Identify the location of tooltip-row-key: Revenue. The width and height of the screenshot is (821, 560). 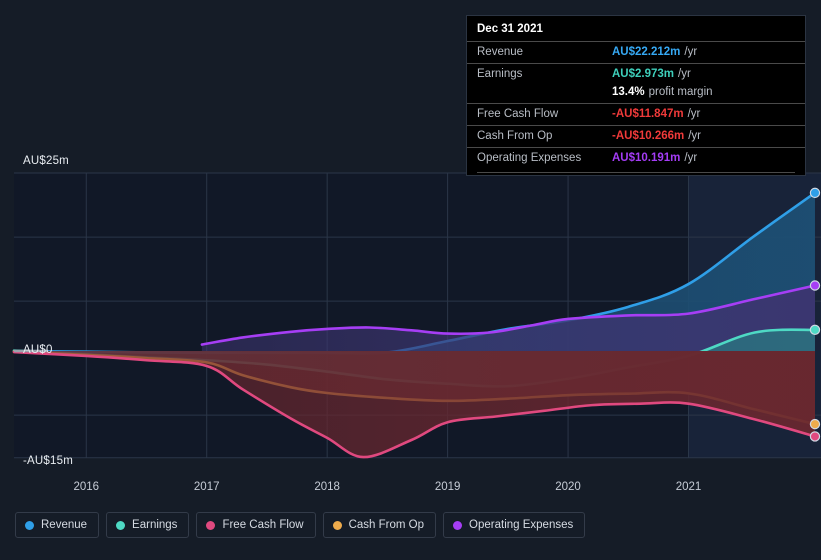
(500, 52).